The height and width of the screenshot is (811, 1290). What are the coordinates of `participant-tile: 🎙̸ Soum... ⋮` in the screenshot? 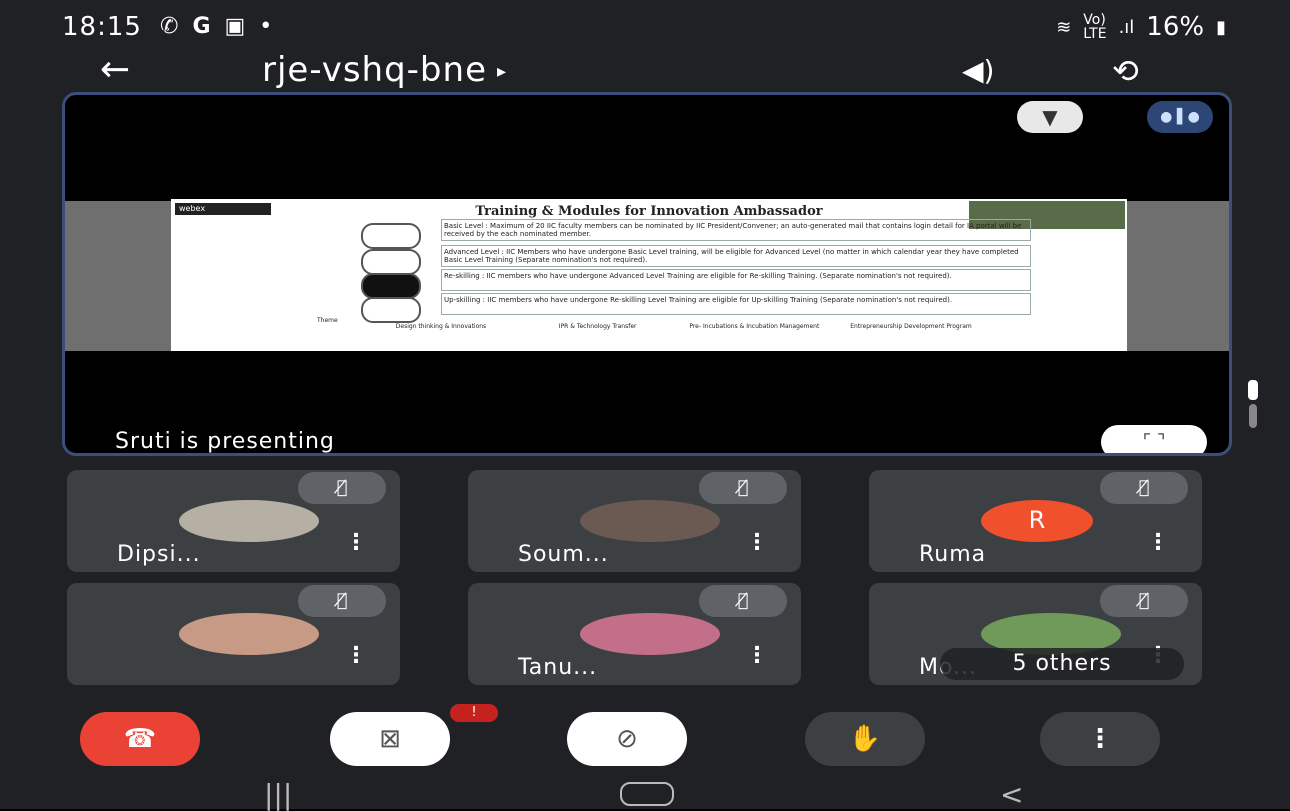 It's located at (634, 521).